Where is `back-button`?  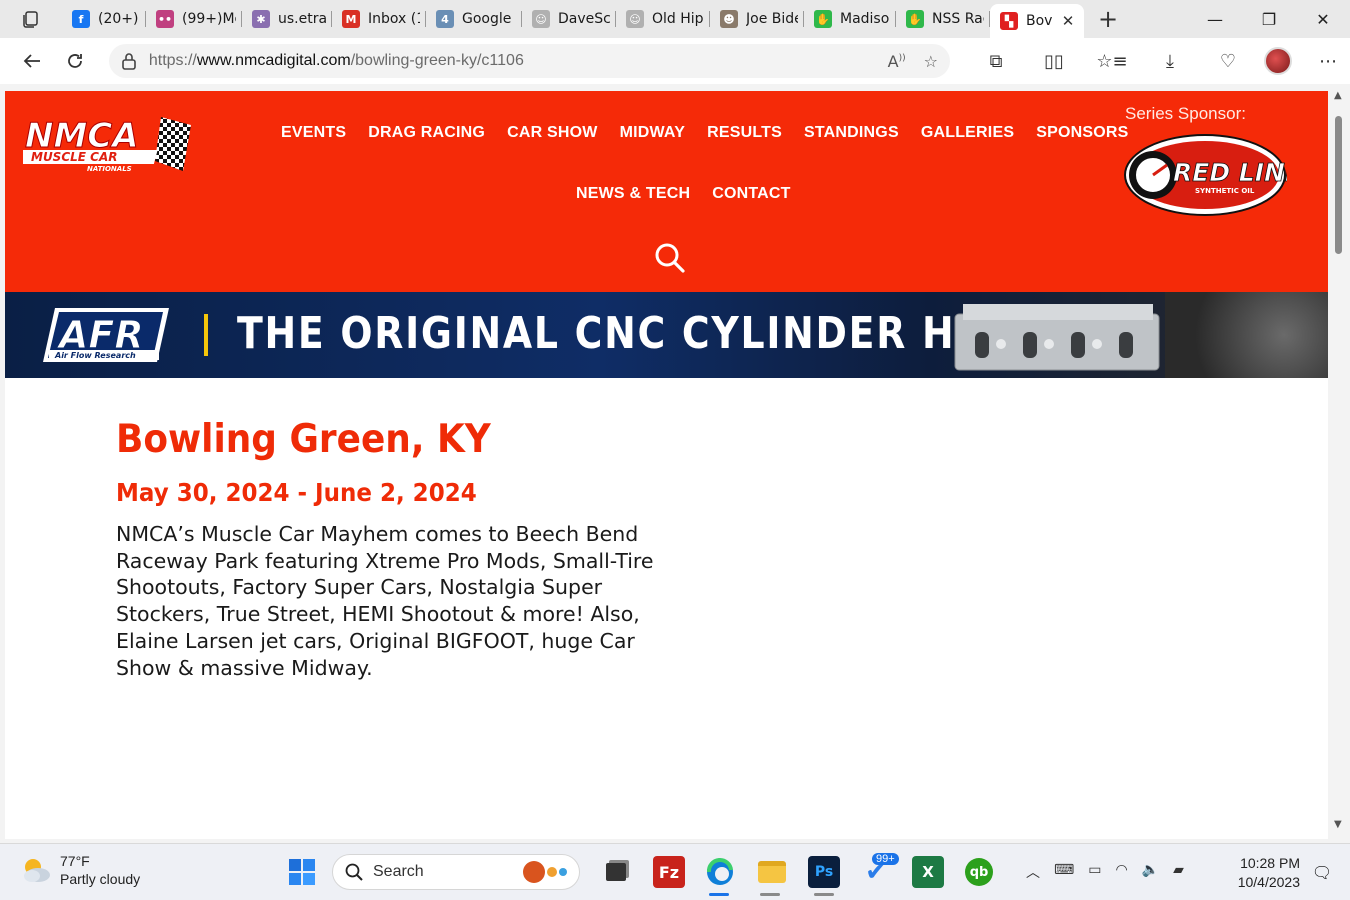
back-button is located at coordinates (31, 61).